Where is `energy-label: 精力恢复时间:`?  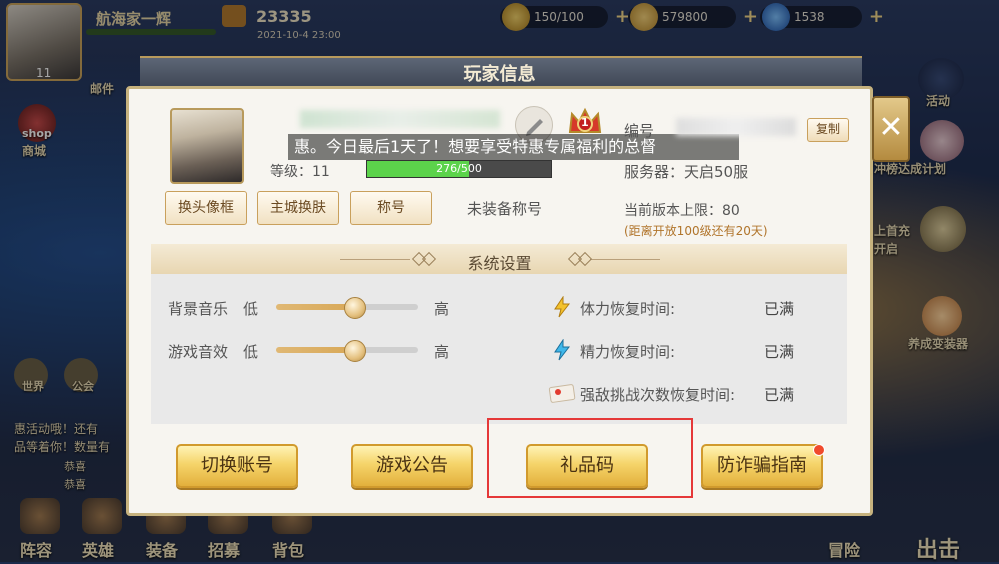 energy-label: 精力恢复时间: is located at coordinates (628, 352).